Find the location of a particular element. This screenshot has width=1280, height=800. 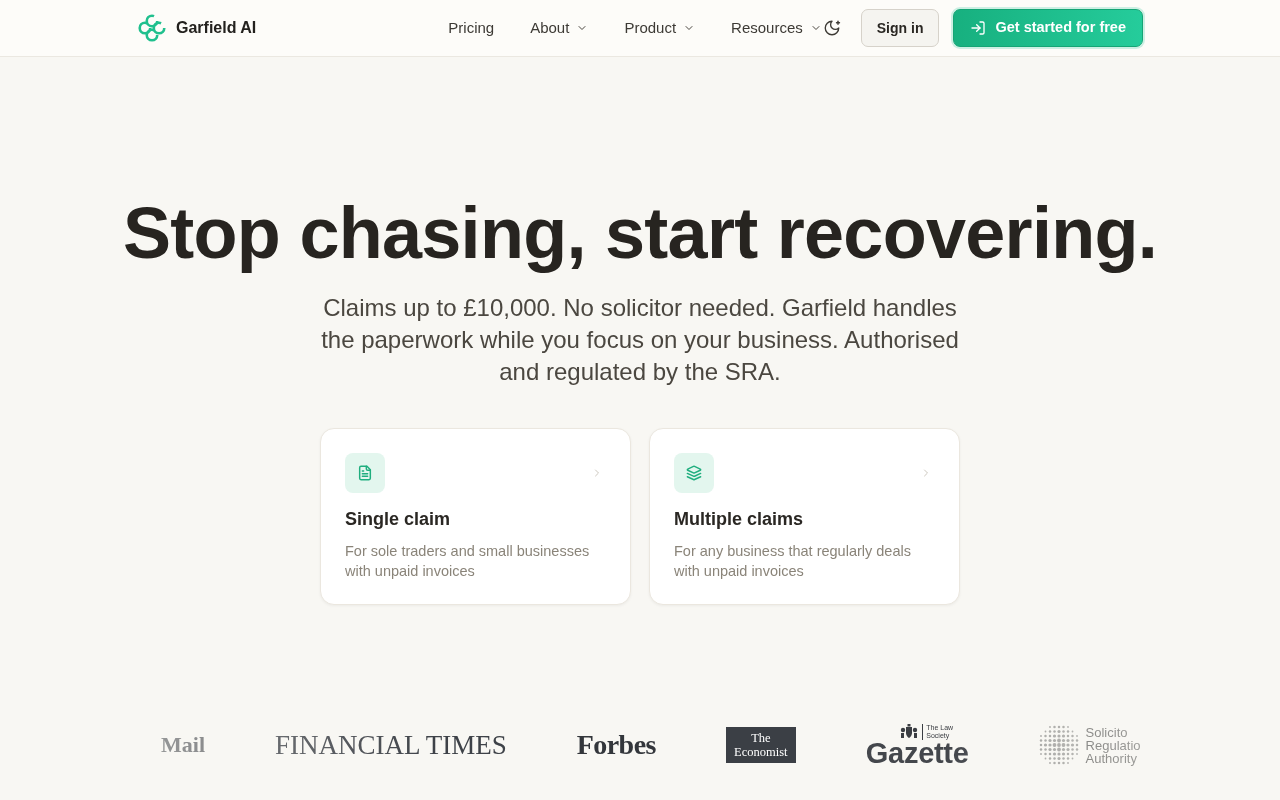

card-description: For sole traders and small businesses with unpaid invoices is located at coordinates (468, 561).